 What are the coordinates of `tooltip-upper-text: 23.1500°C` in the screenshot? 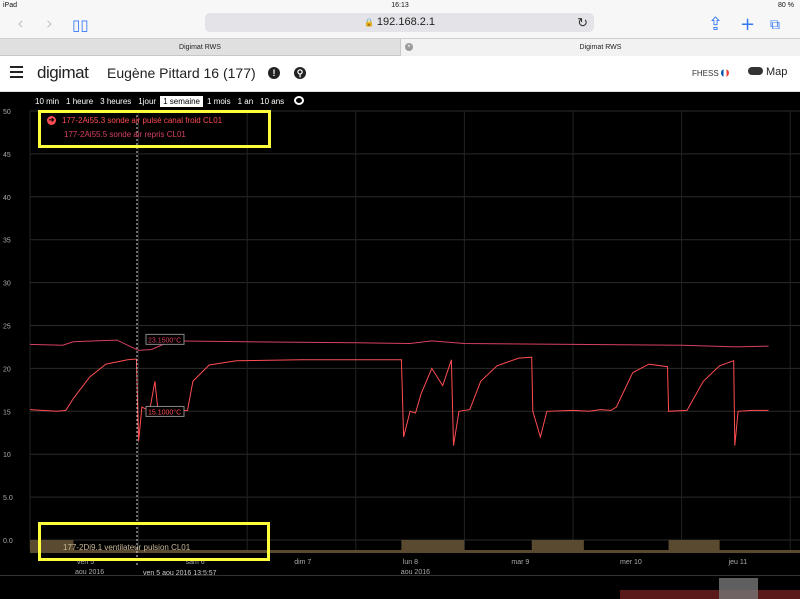 It's located at (164, 340).